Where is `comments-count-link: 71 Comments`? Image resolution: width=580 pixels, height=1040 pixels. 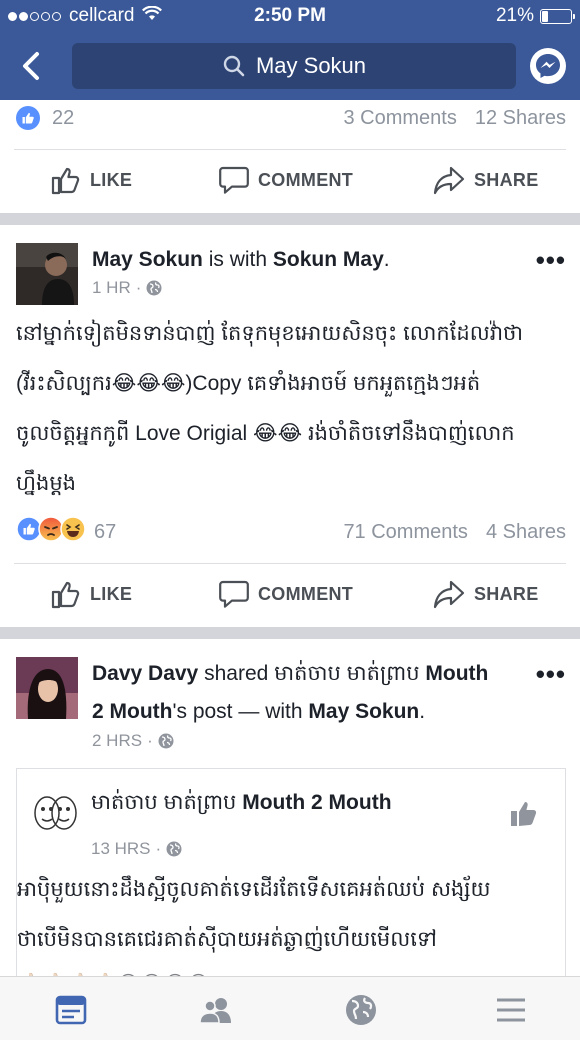
comments-count-link: 71 Comments is located at coordinates (405, 532).